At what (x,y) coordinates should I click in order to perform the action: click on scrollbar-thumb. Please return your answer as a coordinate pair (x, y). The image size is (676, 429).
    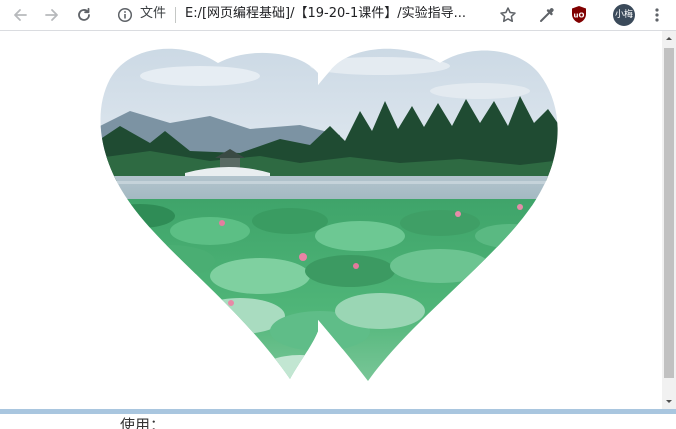
    Looking at the image, I should click on (669, 213).